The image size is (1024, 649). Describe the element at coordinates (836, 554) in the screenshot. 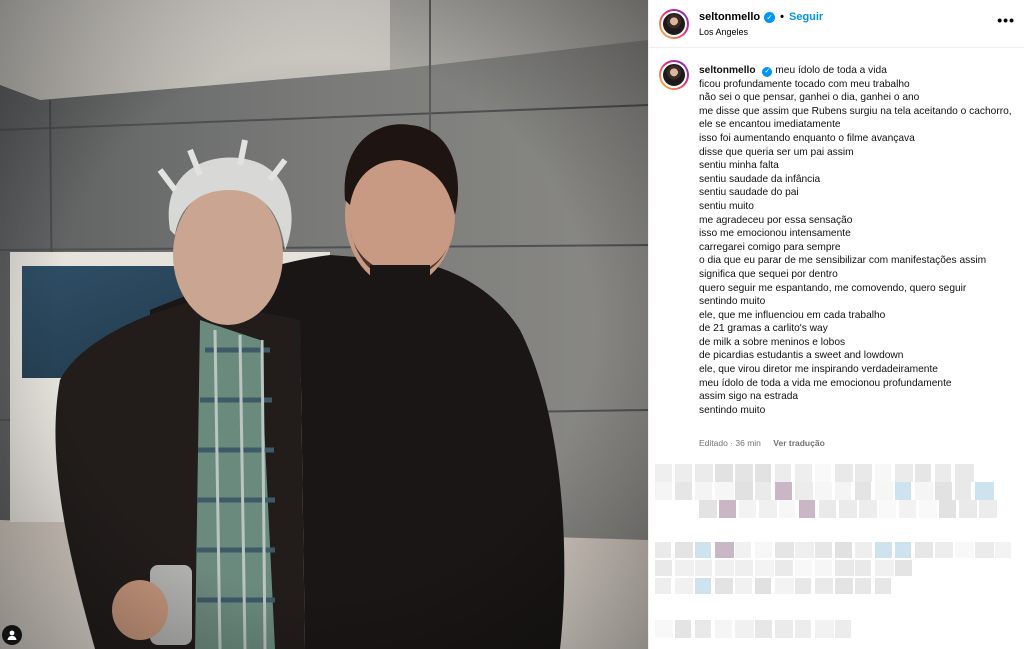

I see `blurred-comments` at that location.